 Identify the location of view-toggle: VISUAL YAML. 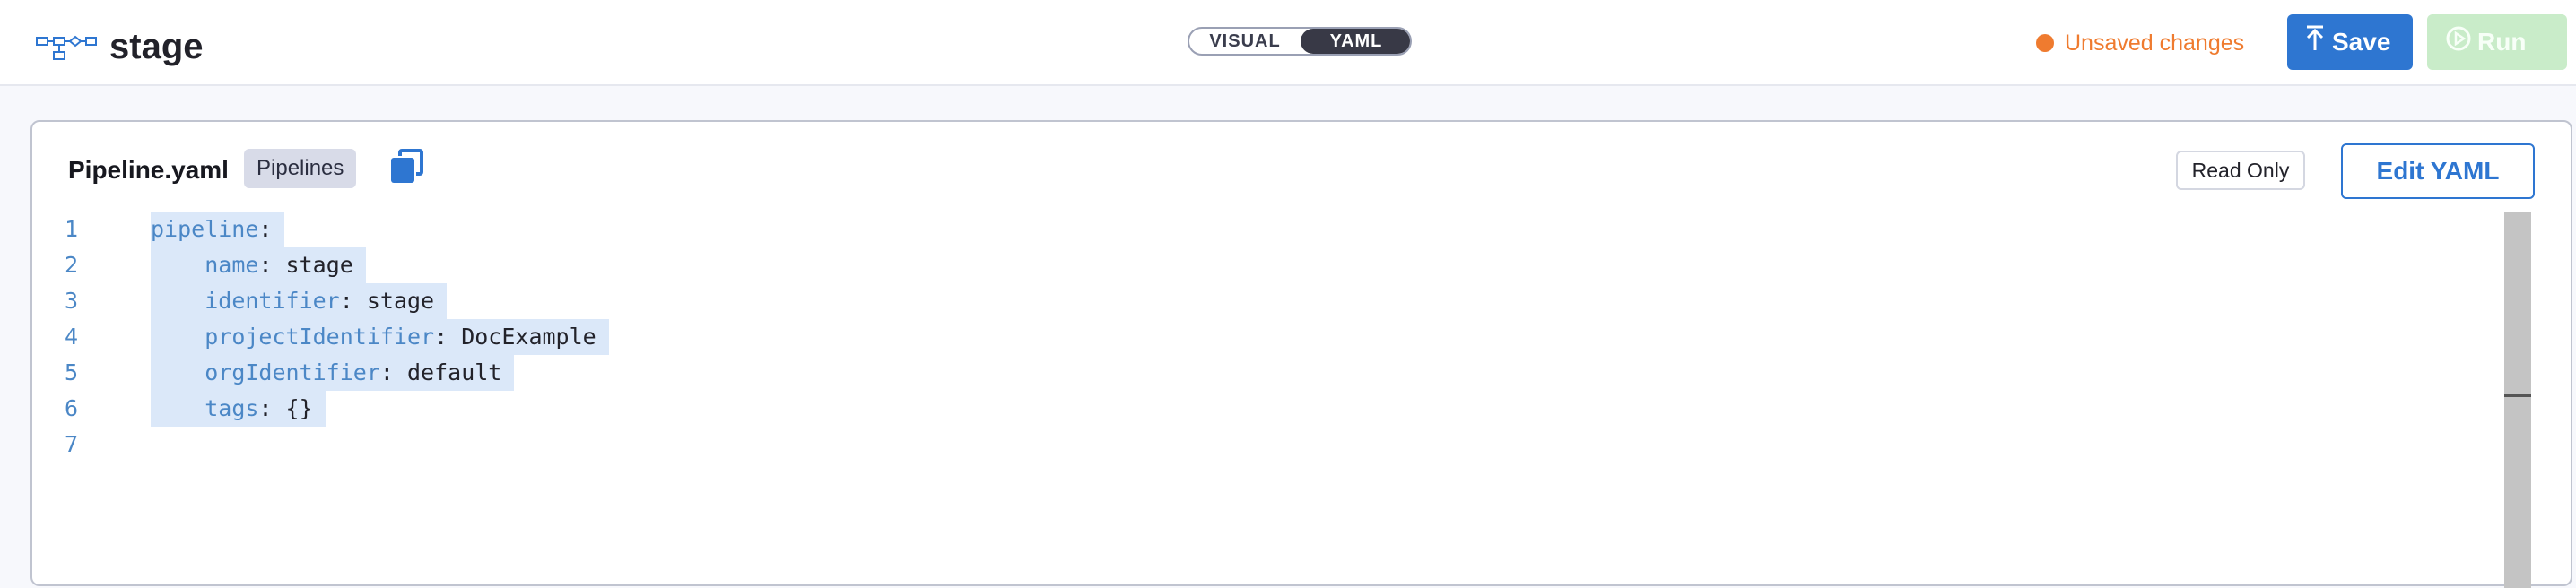
(1300, 41).